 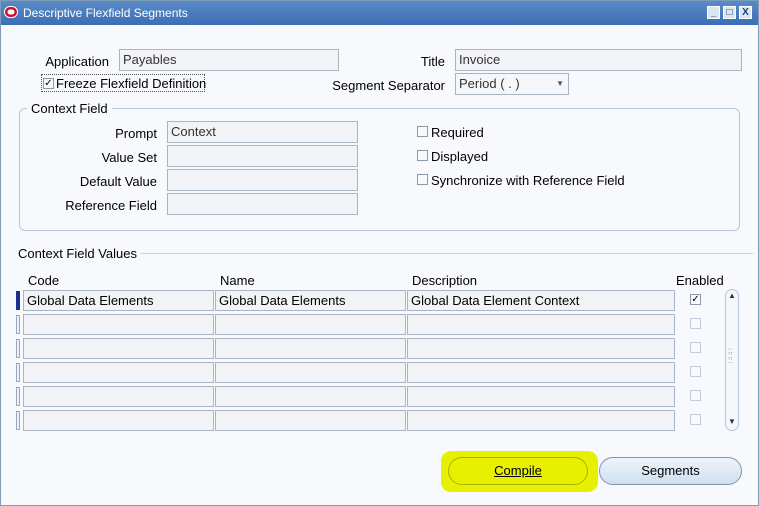 What do you see at coordinates (447, 253) in the screenshot?
I see `section-divider` at bounding box center [447, 253].